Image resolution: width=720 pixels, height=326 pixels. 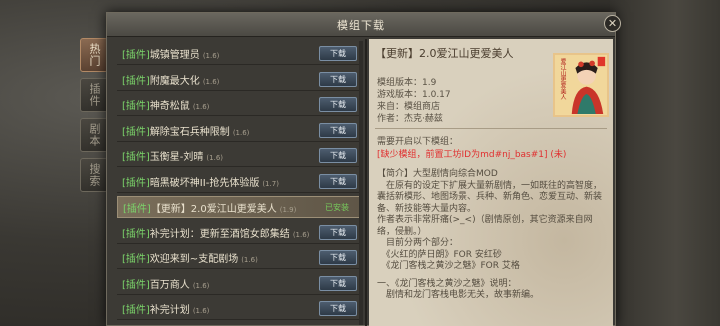 What do you see at coordinates (218, 104) in the screenshot?
I see `mod-name: [插件]神奇松鼠 (1.6)` at bounding box center [218, 104].